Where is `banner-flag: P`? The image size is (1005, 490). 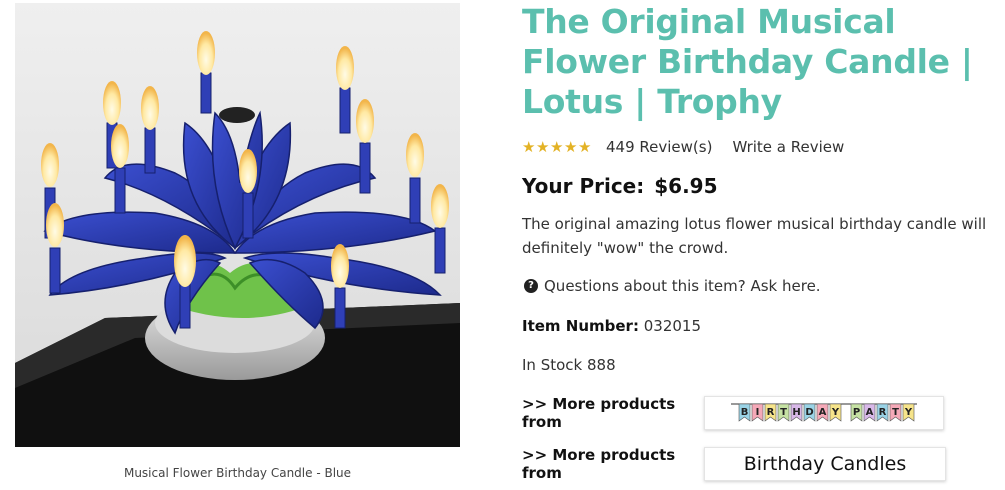
banner-flag: P is located at coordinates (856, 412).